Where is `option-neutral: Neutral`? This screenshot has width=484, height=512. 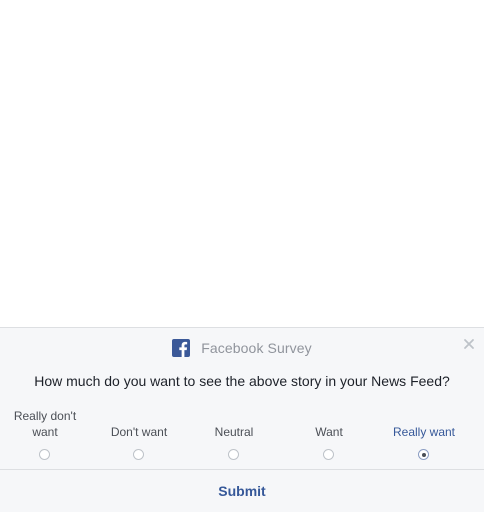 option-neutral: Neutral is located at coordinates (234, 432).